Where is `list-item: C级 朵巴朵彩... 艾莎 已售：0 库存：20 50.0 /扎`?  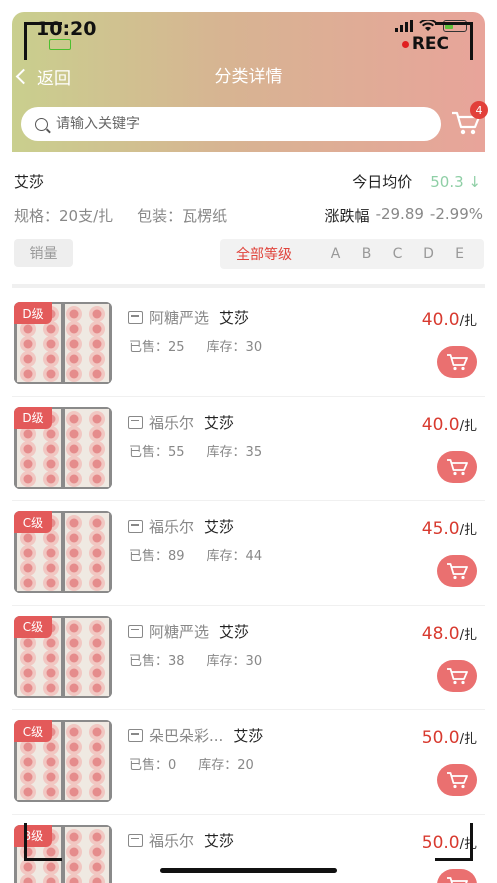
list-item: C级 朵巴朵彩... 艾莎 已售：0 库存：20 50.0 /扎 is located at coordinates (248, 762).